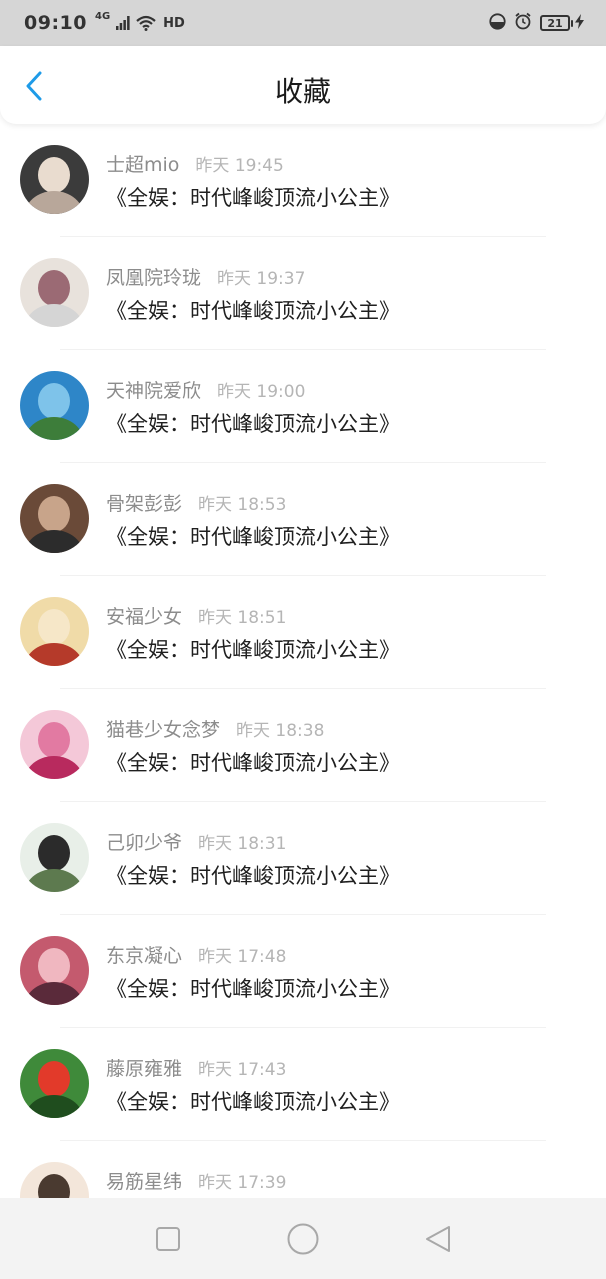  What do you see at coordinates (196, 1180) in the screenshot?
I see `item-meta: 易筋星纬 昨天 17:39` at bounding box center [196, 1180].